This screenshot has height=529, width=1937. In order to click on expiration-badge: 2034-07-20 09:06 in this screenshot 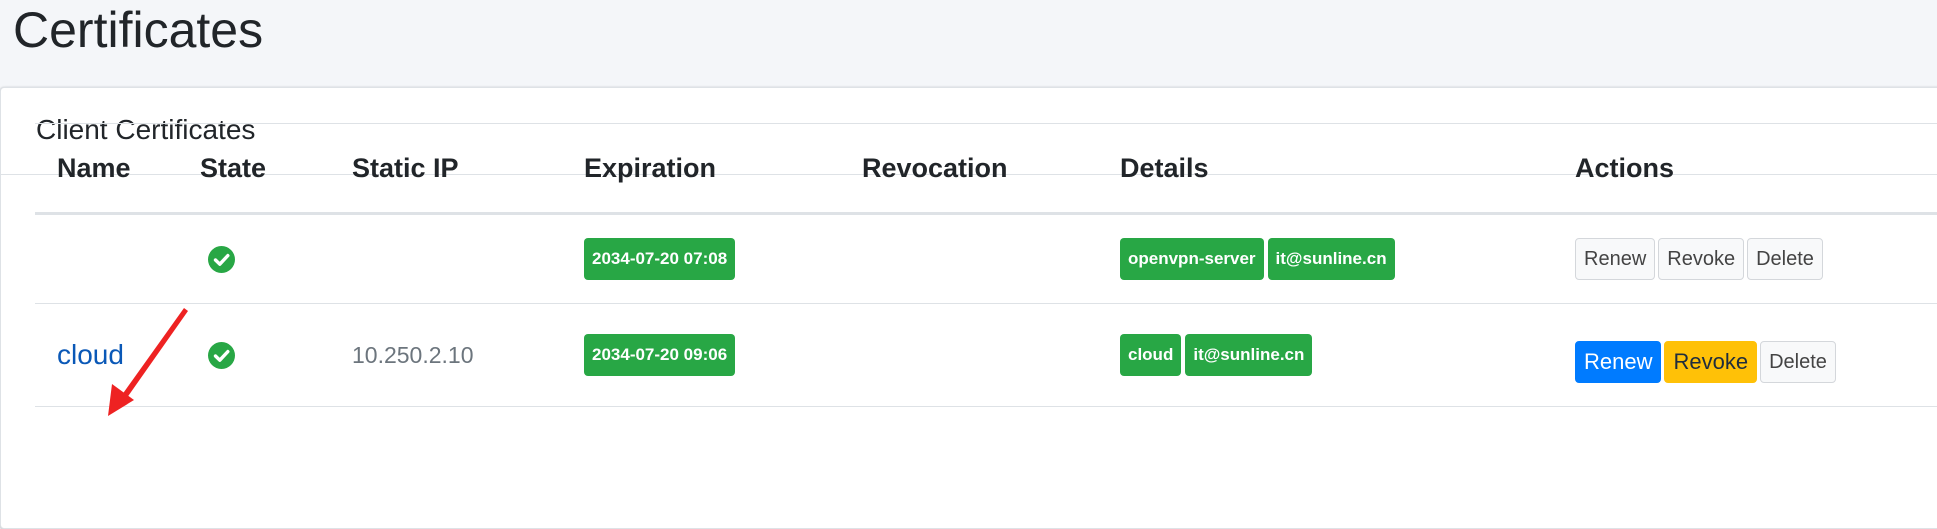, I will do `click(660, 355)`.